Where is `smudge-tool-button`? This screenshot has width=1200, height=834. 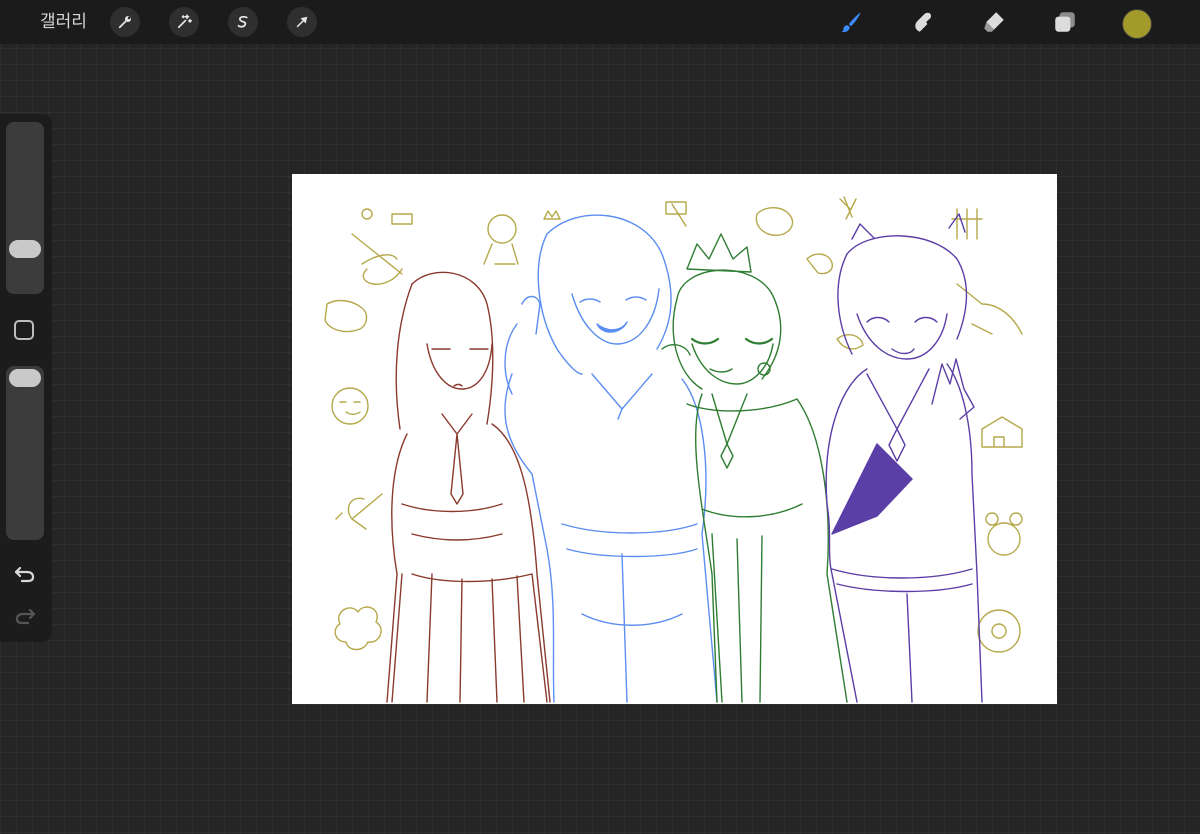
smudge-tool-button is located at coordinates (923, 22).